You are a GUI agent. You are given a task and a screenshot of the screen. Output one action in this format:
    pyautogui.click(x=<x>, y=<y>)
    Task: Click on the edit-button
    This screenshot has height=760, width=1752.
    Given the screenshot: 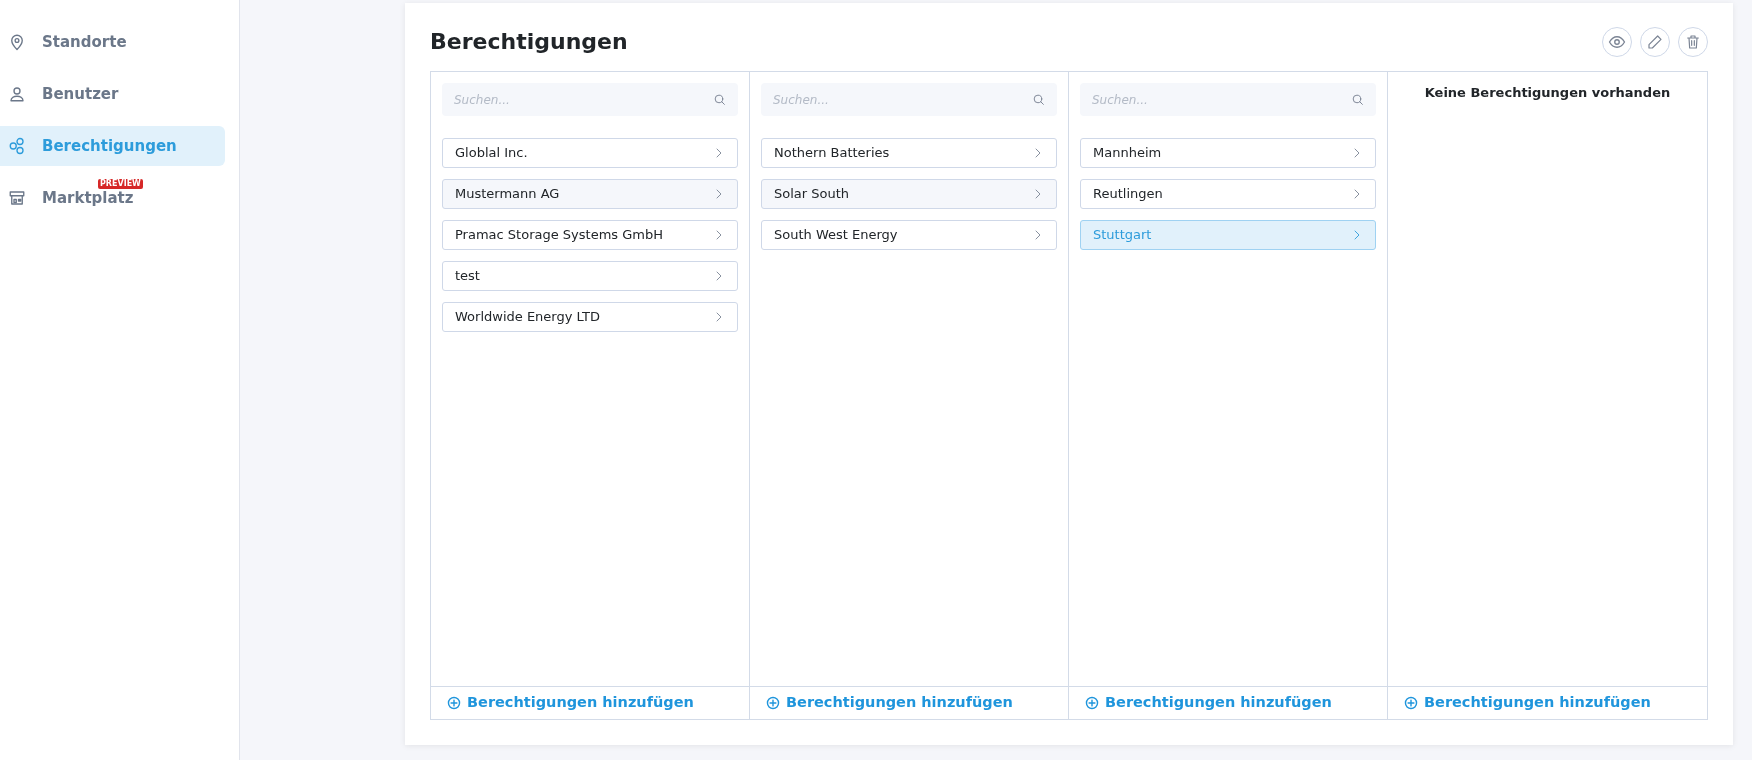 What is the action you would take?
    pyautogui.click(x=1655, y=42)
    